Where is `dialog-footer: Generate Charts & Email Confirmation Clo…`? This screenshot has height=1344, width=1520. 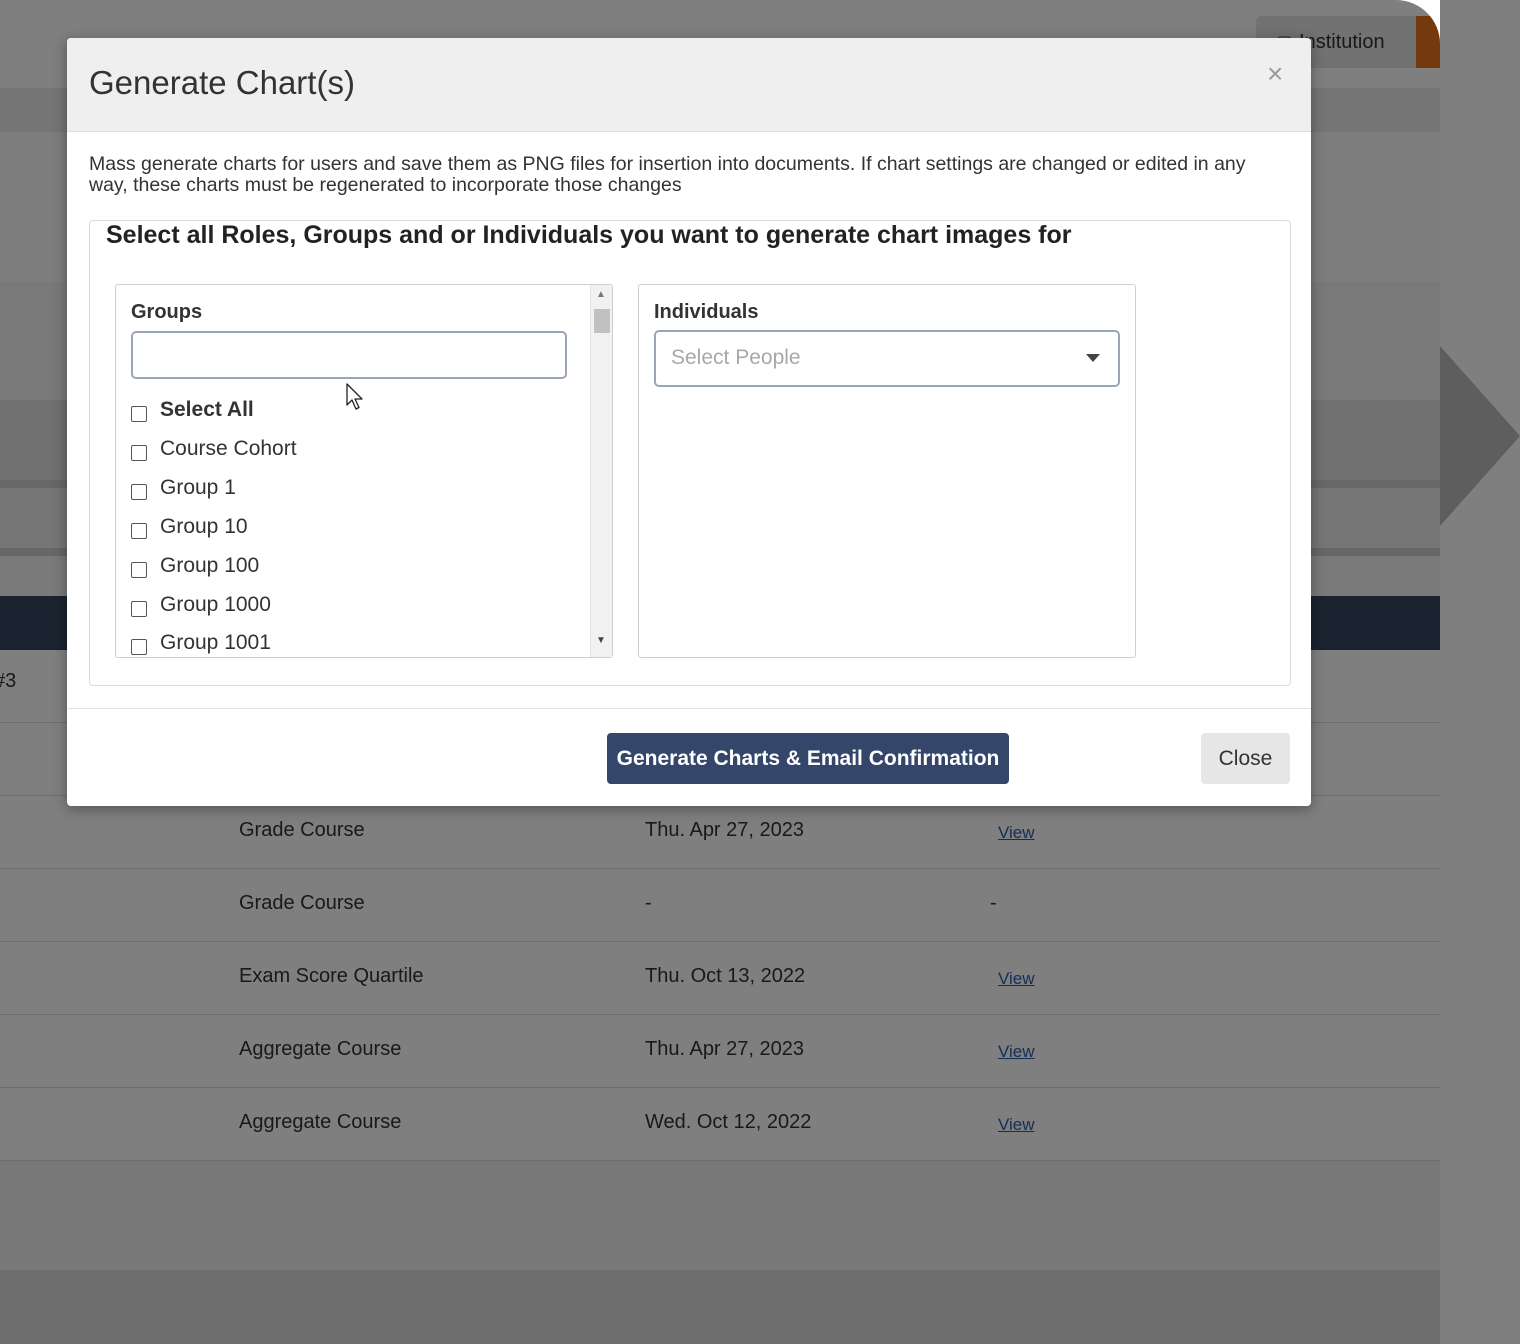
dialog-footer: Generate Charts & Email Confirmation Clo… is located at coordinates (689, 757).